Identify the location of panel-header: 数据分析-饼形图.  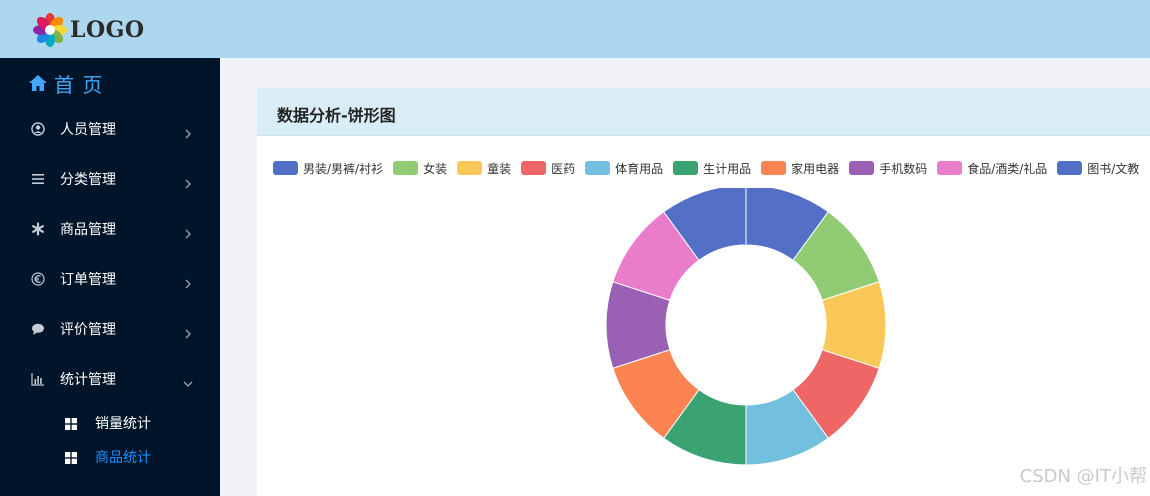
(703, 112).